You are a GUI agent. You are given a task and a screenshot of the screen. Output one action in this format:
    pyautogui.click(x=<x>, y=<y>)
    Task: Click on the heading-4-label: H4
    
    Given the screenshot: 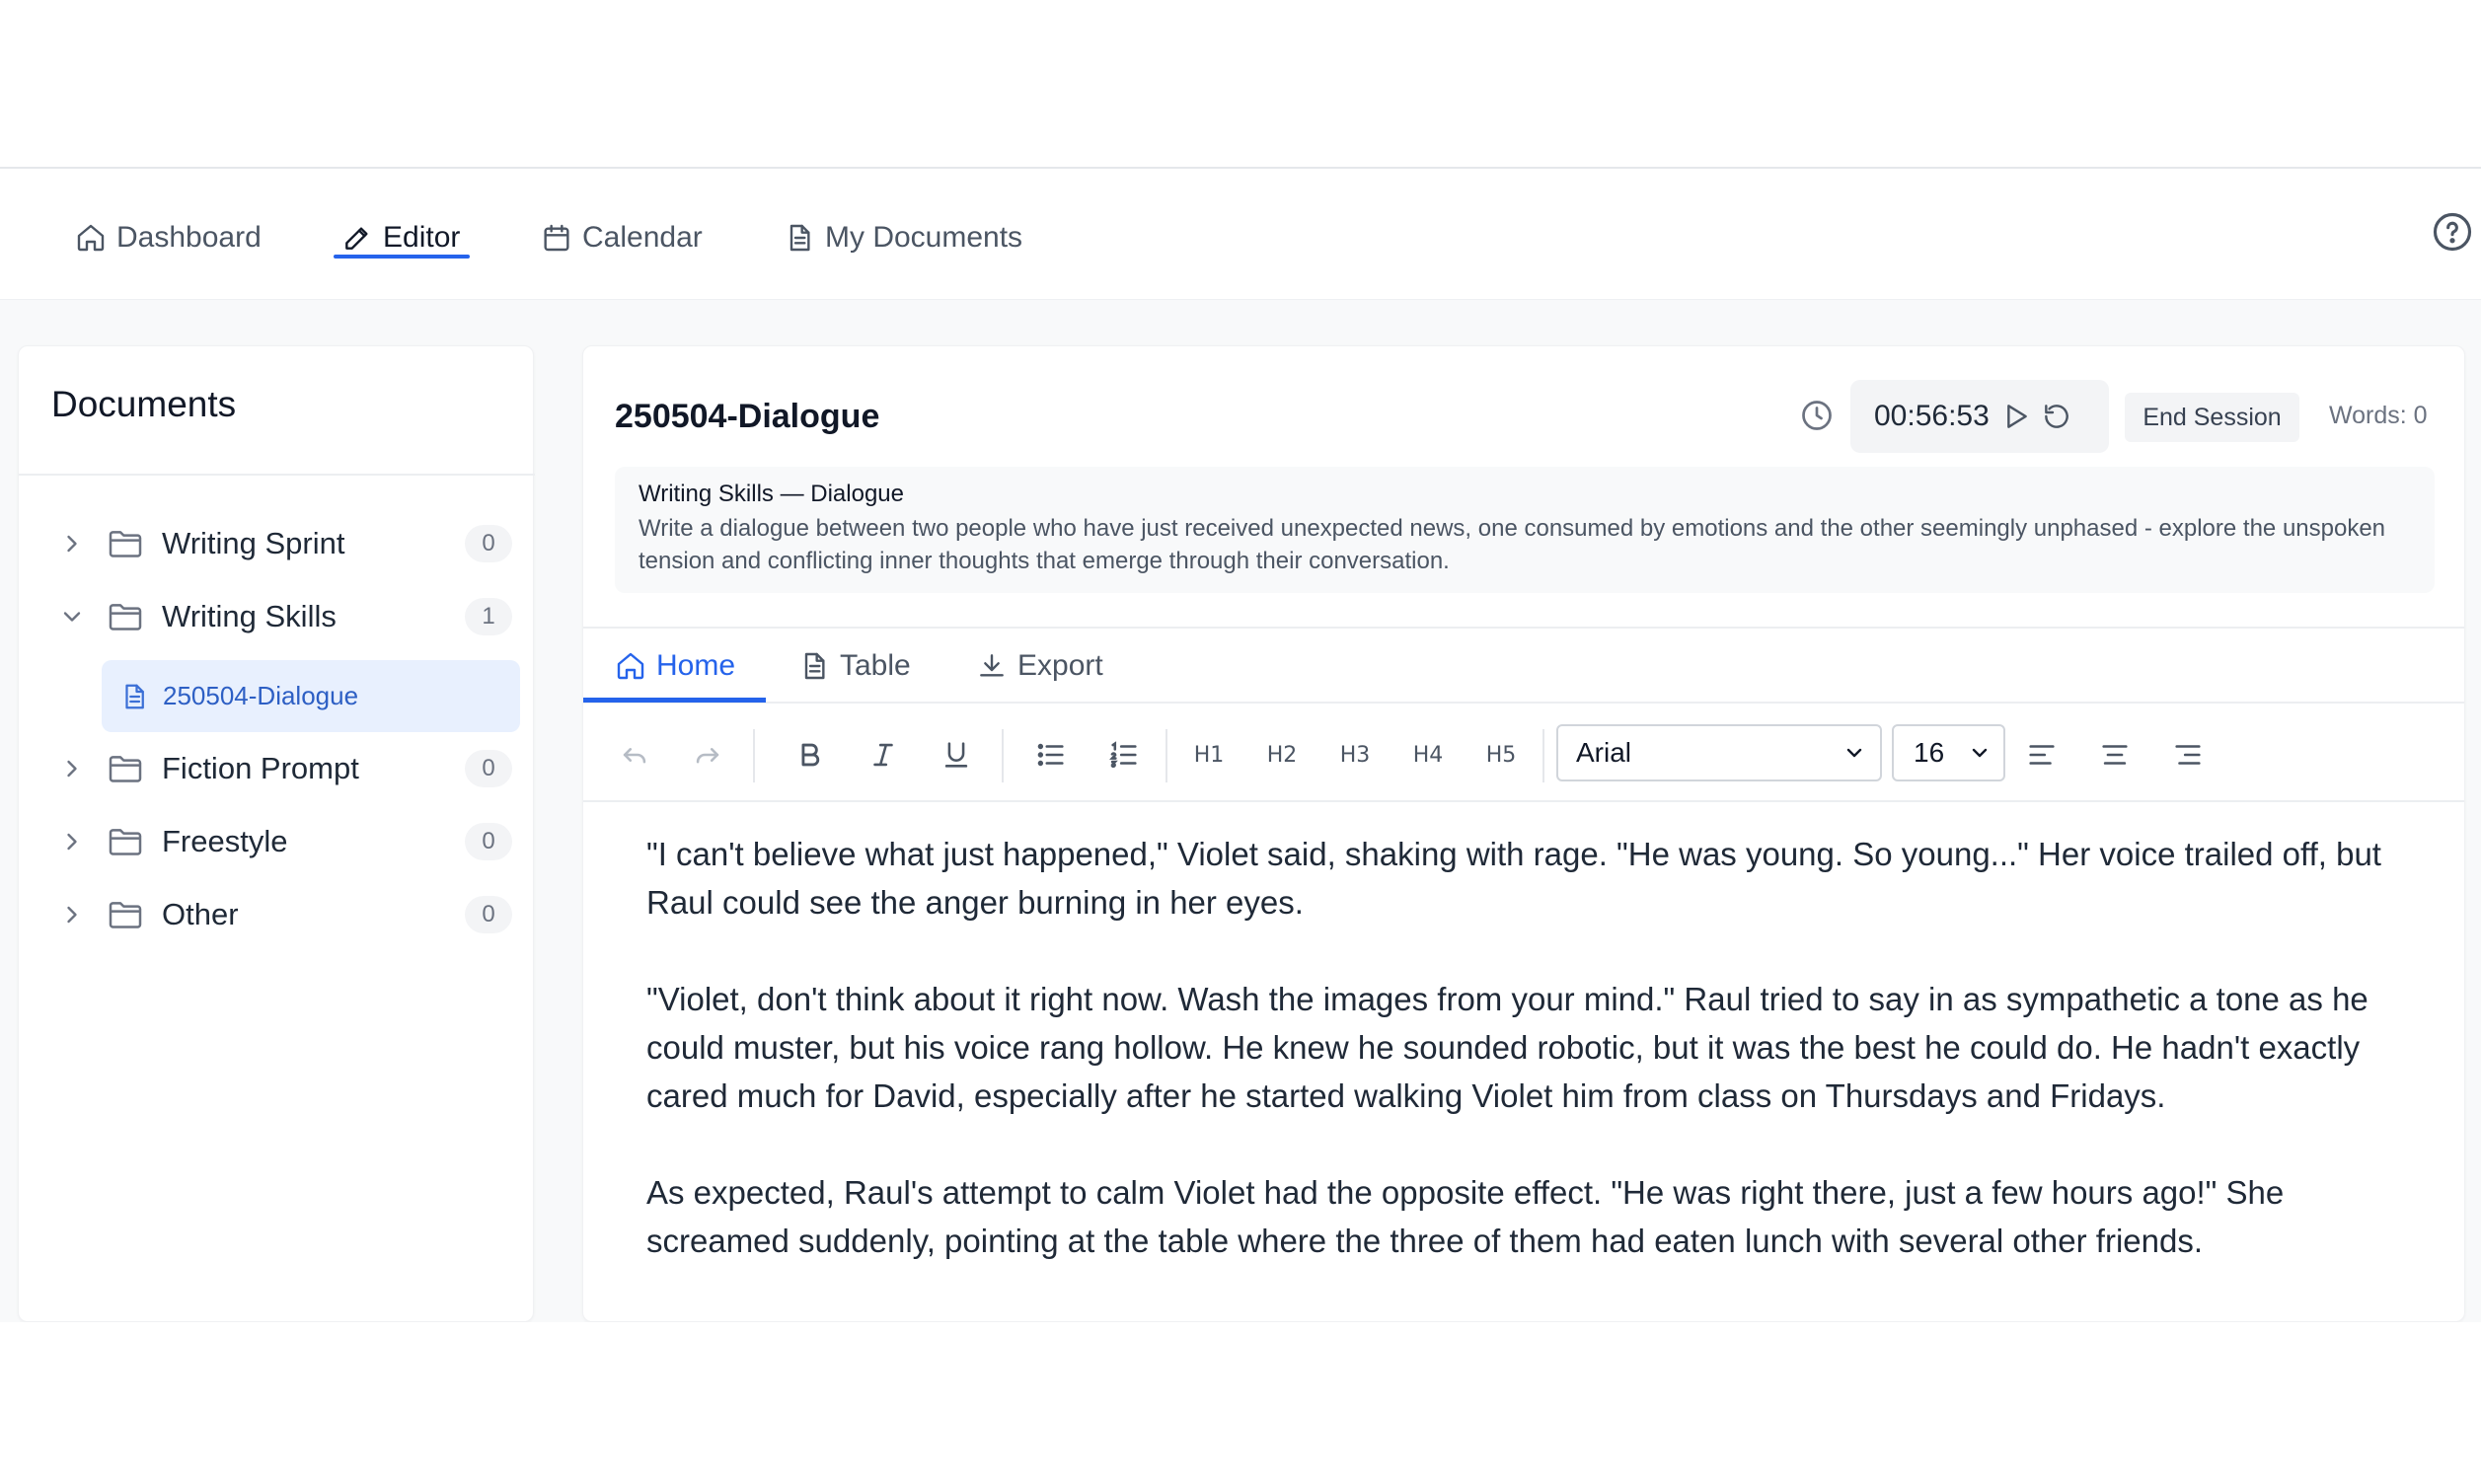 What is the action you would take?
    pyautogui.click(x=1428, y=755)
    